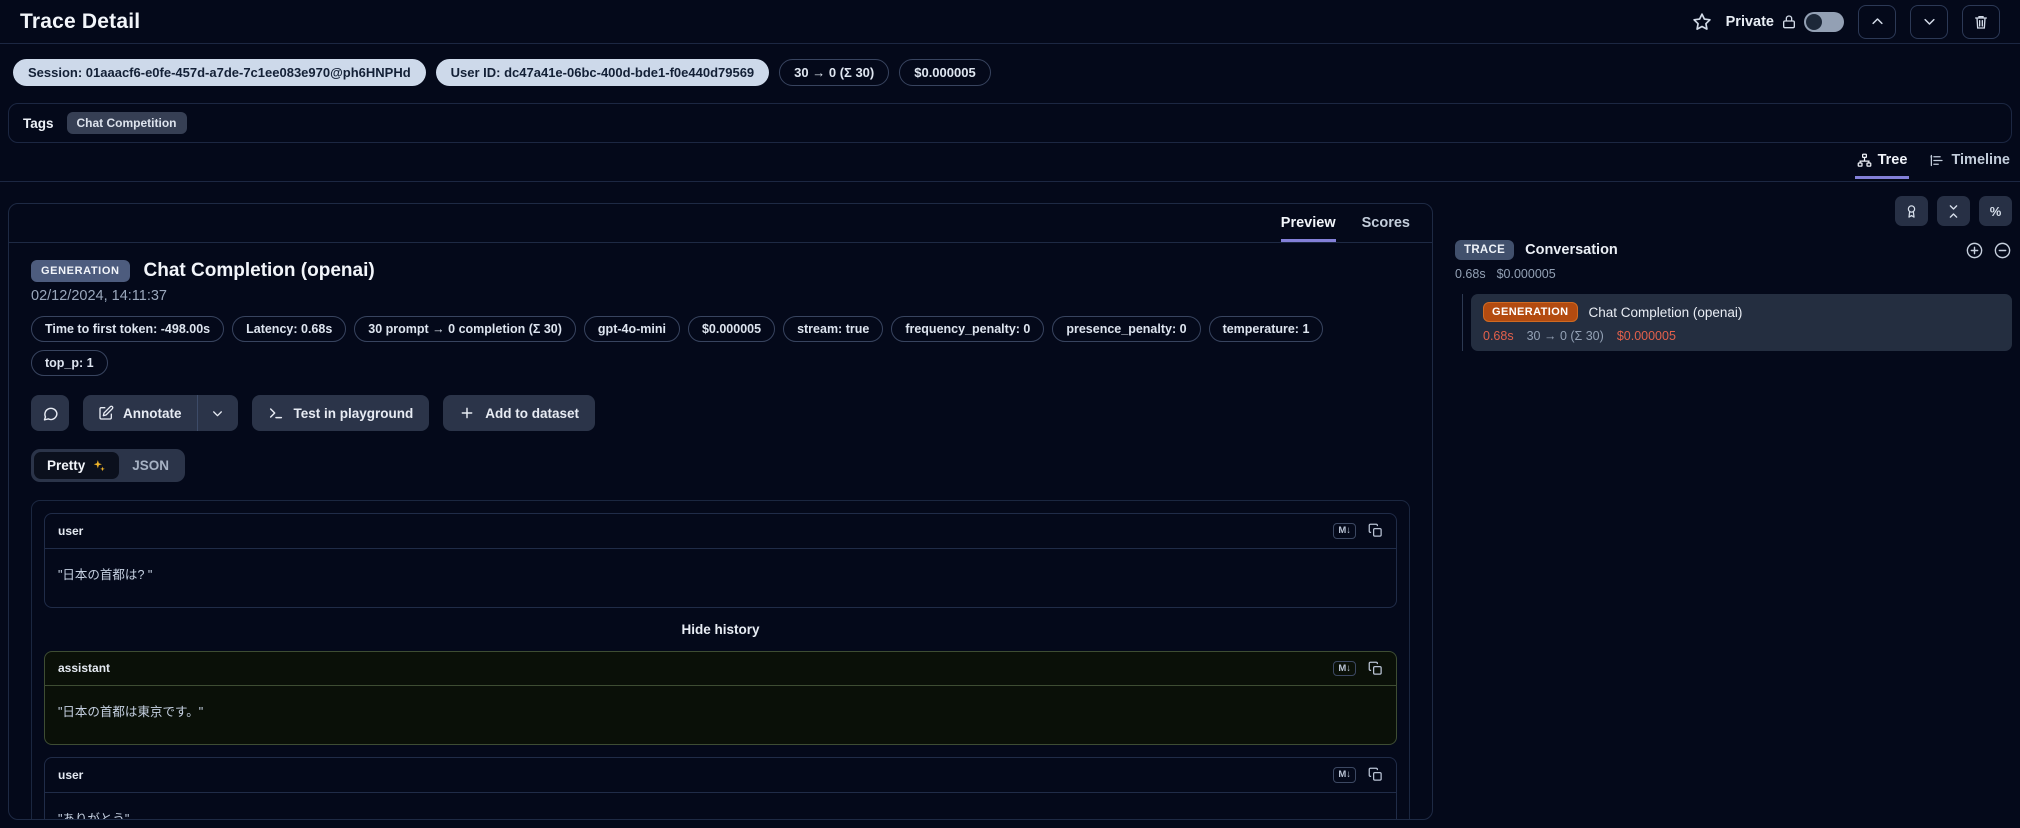 Image resolution: width=2020 pixels, height=828 pixels. What do you see at coordinates (105, 574) in the screenshot?
I see `message-content: "日本の首都は? "` at bounding box center [105, 574].